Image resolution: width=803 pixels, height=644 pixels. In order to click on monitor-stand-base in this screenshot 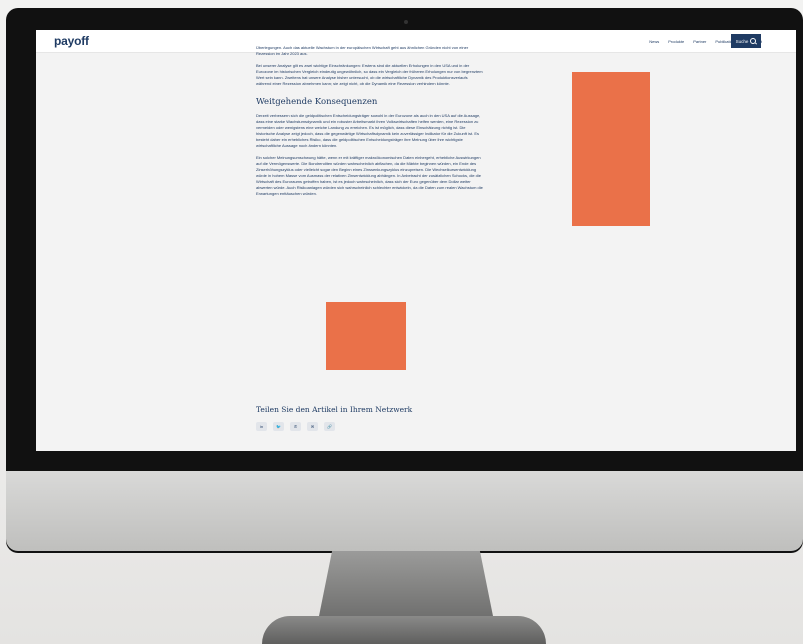, I will do `click(404, 630)`.